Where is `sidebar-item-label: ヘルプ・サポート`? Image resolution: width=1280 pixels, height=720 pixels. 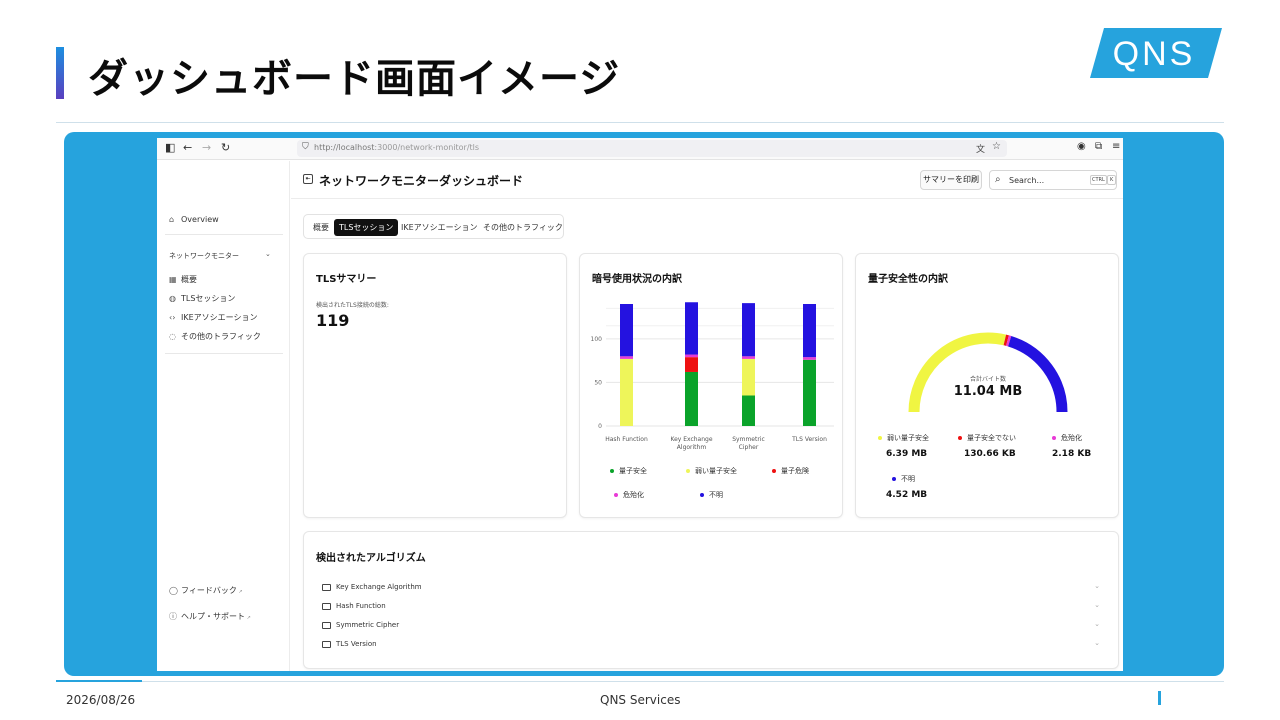
sidebar-item-label: ヘルプ・サポート is located at coordinates (213, 616).